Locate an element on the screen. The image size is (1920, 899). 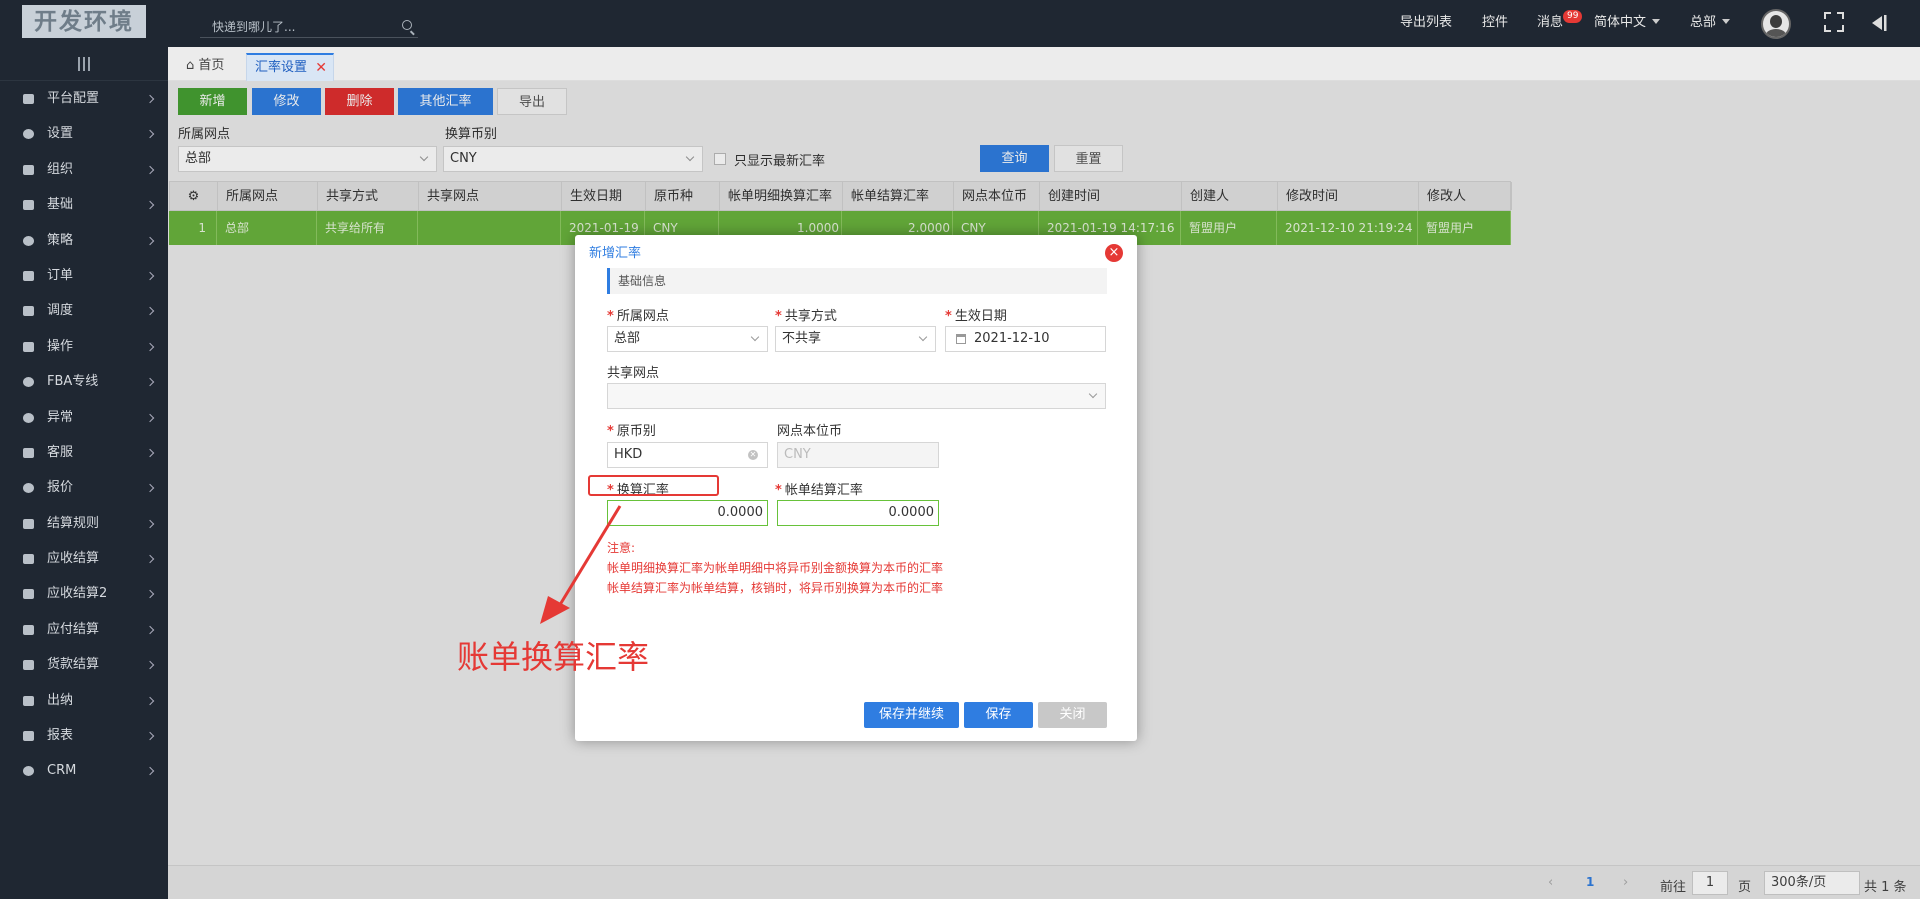
sidebar-item-receivables: 应收结算 is located at coordinates (84, 558).